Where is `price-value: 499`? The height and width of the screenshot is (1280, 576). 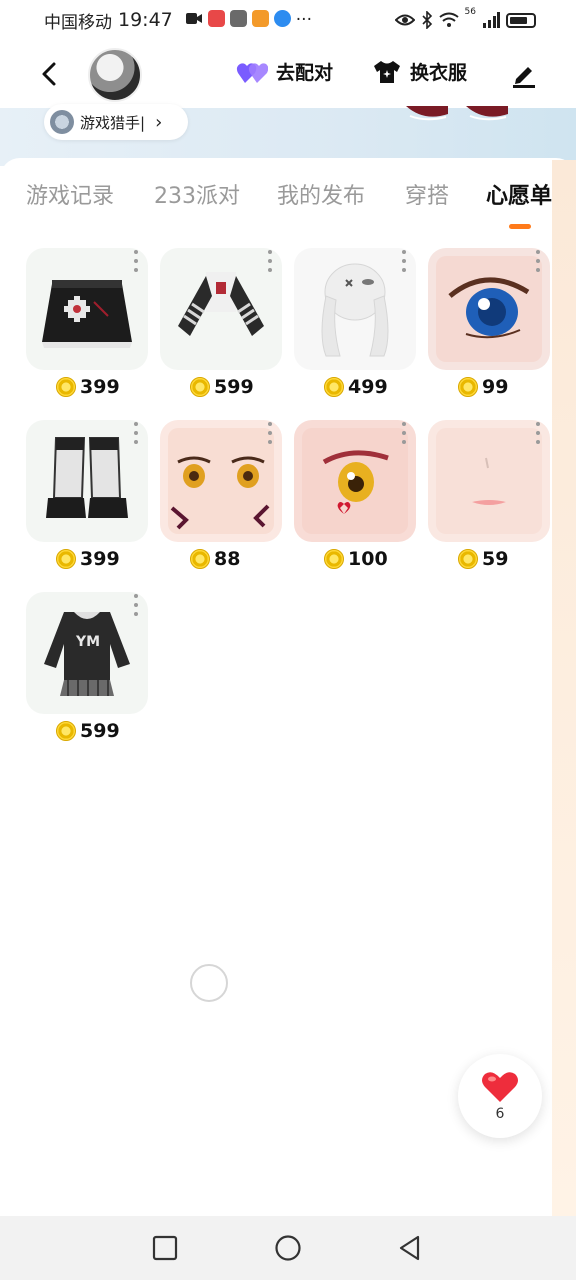
price-value: 499 is located at coordinates (368, 387).